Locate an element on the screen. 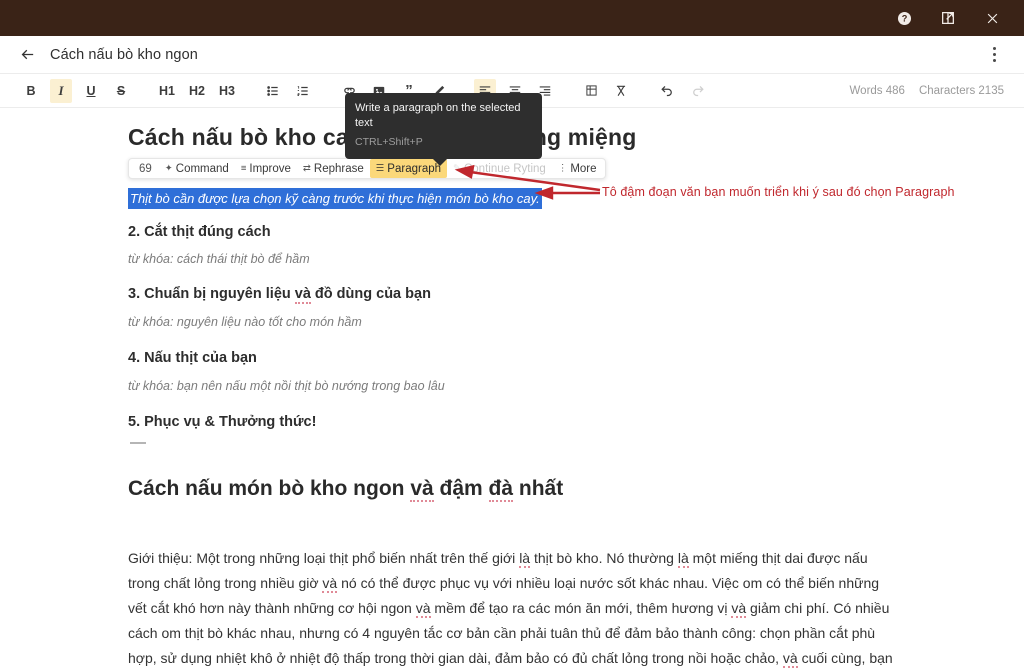 The width and height of the screenshot is (1024, 671). heading-3-button: H3 is located at coordinates (227, 91).